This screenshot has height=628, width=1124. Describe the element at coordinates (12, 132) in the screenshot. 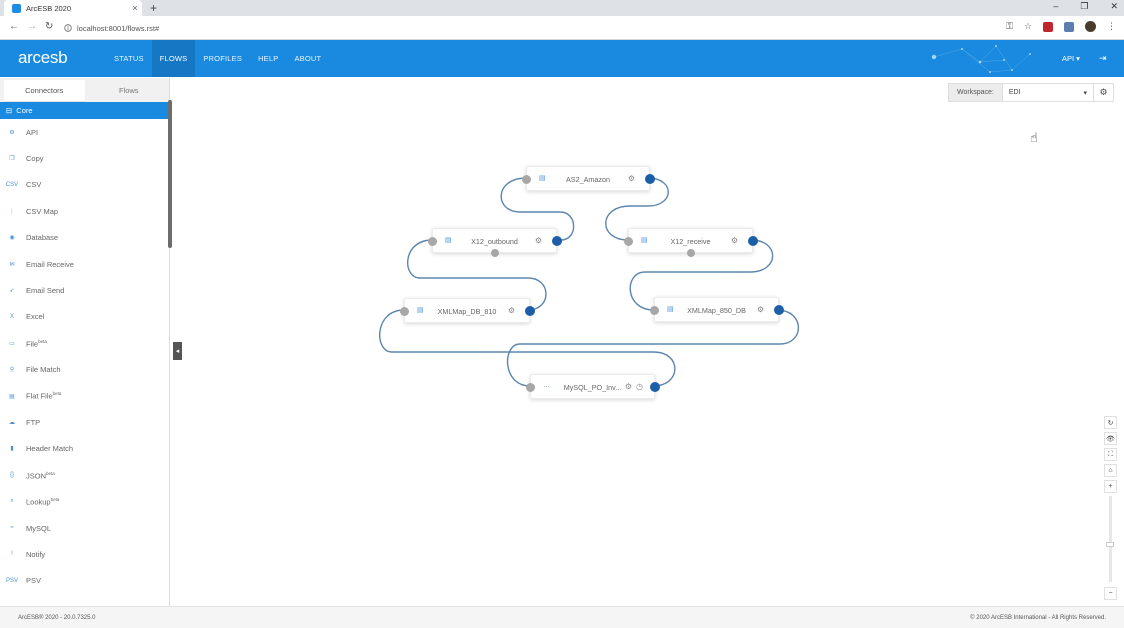

I see `api-icon: ⚙` at that location.